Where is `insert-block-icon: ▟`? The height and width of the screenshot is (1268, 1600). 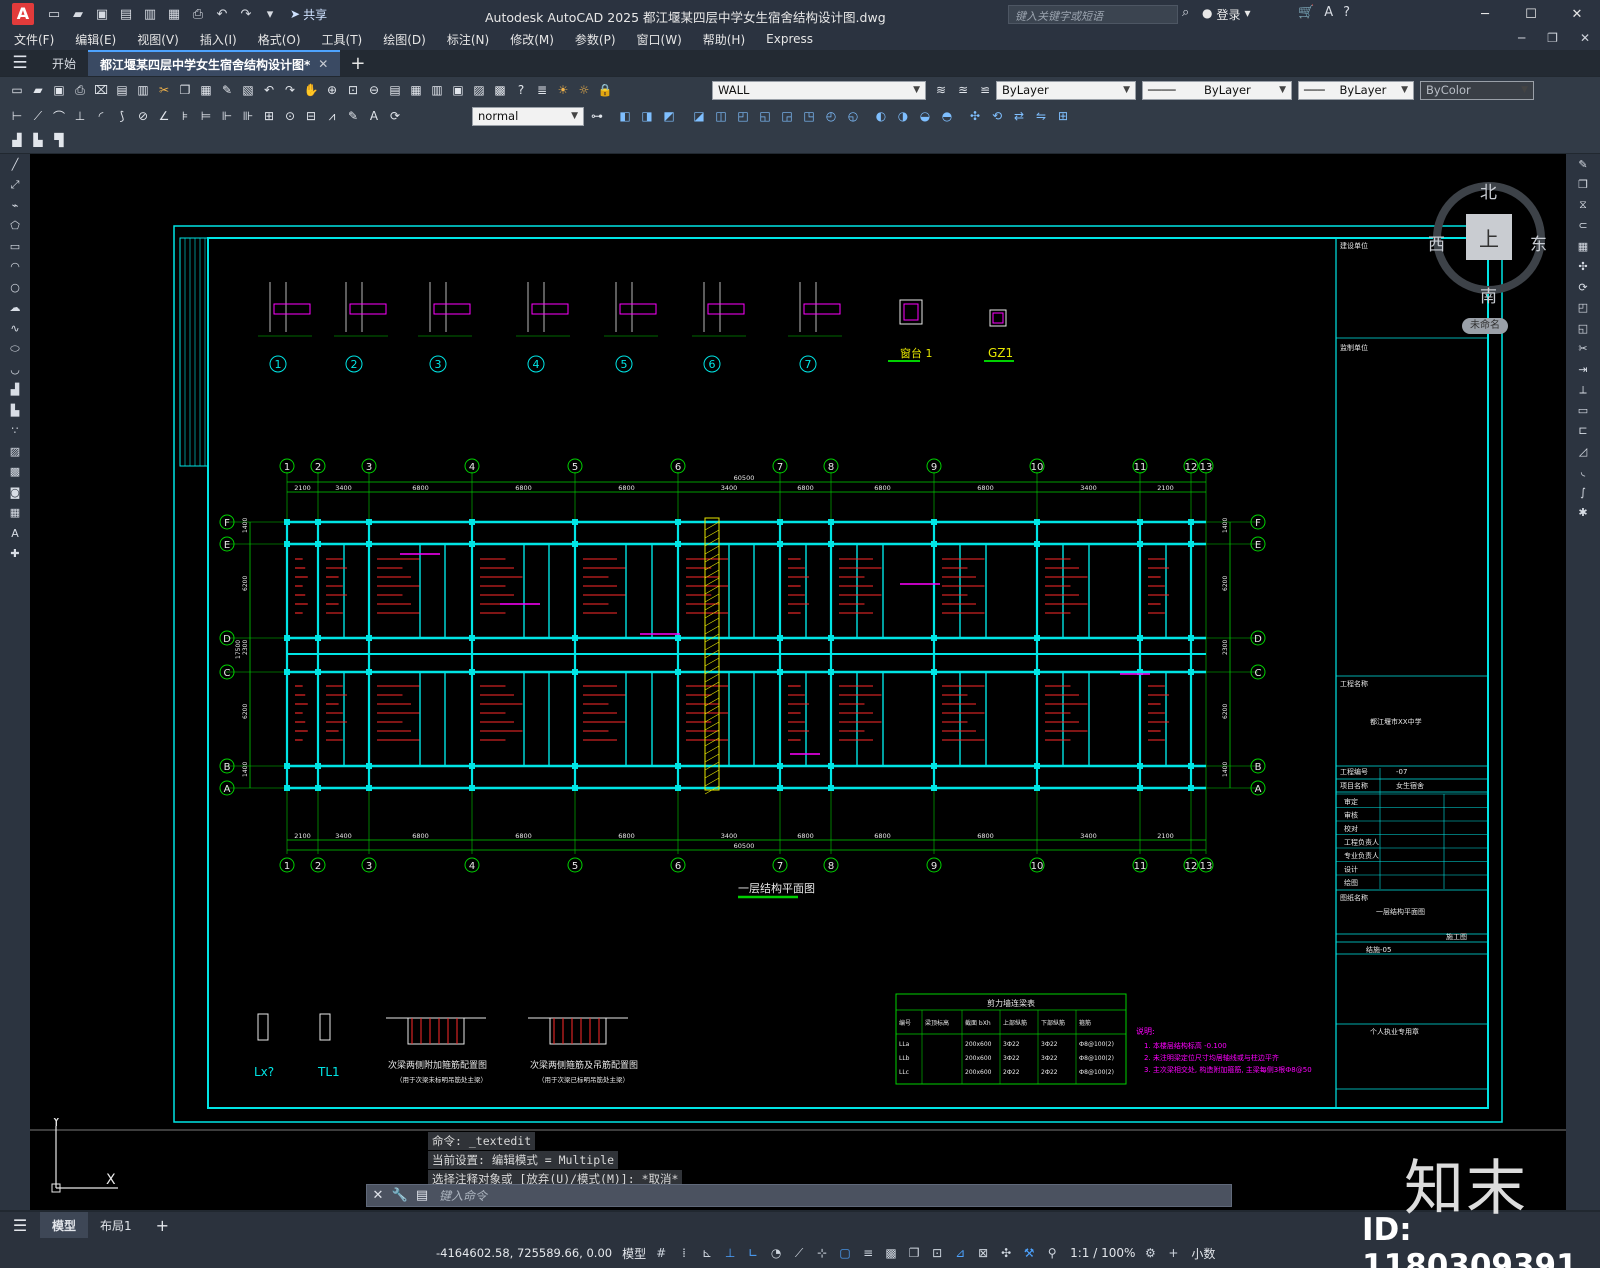 insert-block-icon: ▟ is located at coordinates (15, 390).